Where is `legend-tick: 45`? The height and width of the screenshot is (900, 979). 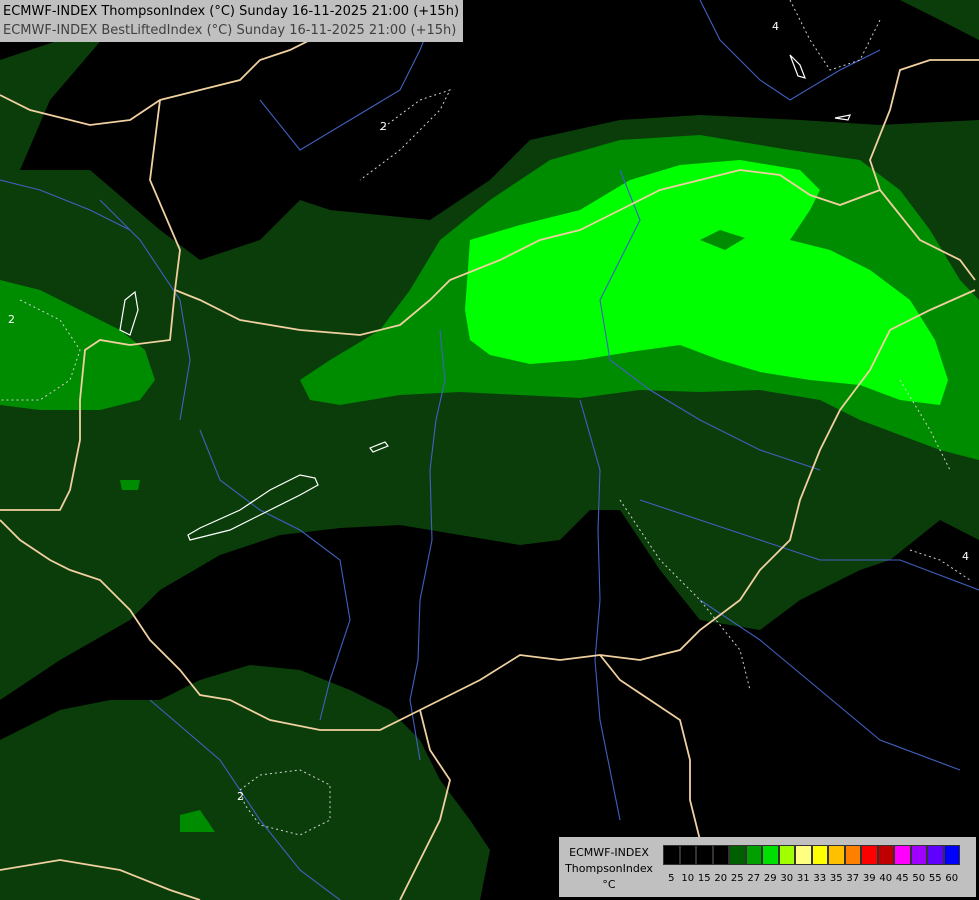 legend-tick: 45 is located at coordinates (902, 878).